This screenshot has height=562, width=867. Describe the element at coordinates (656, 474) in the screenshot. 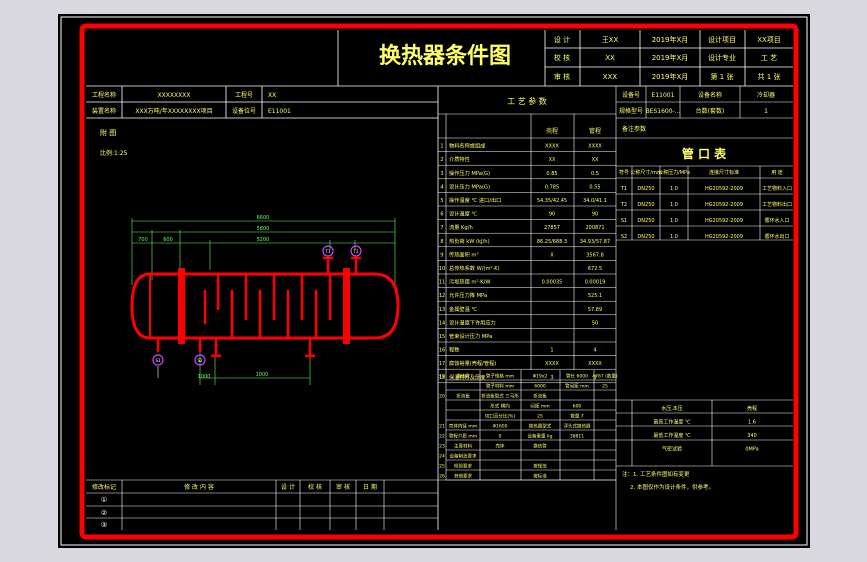

I see `note-1: 注：1. 工艺条件图如有变更` at that location.